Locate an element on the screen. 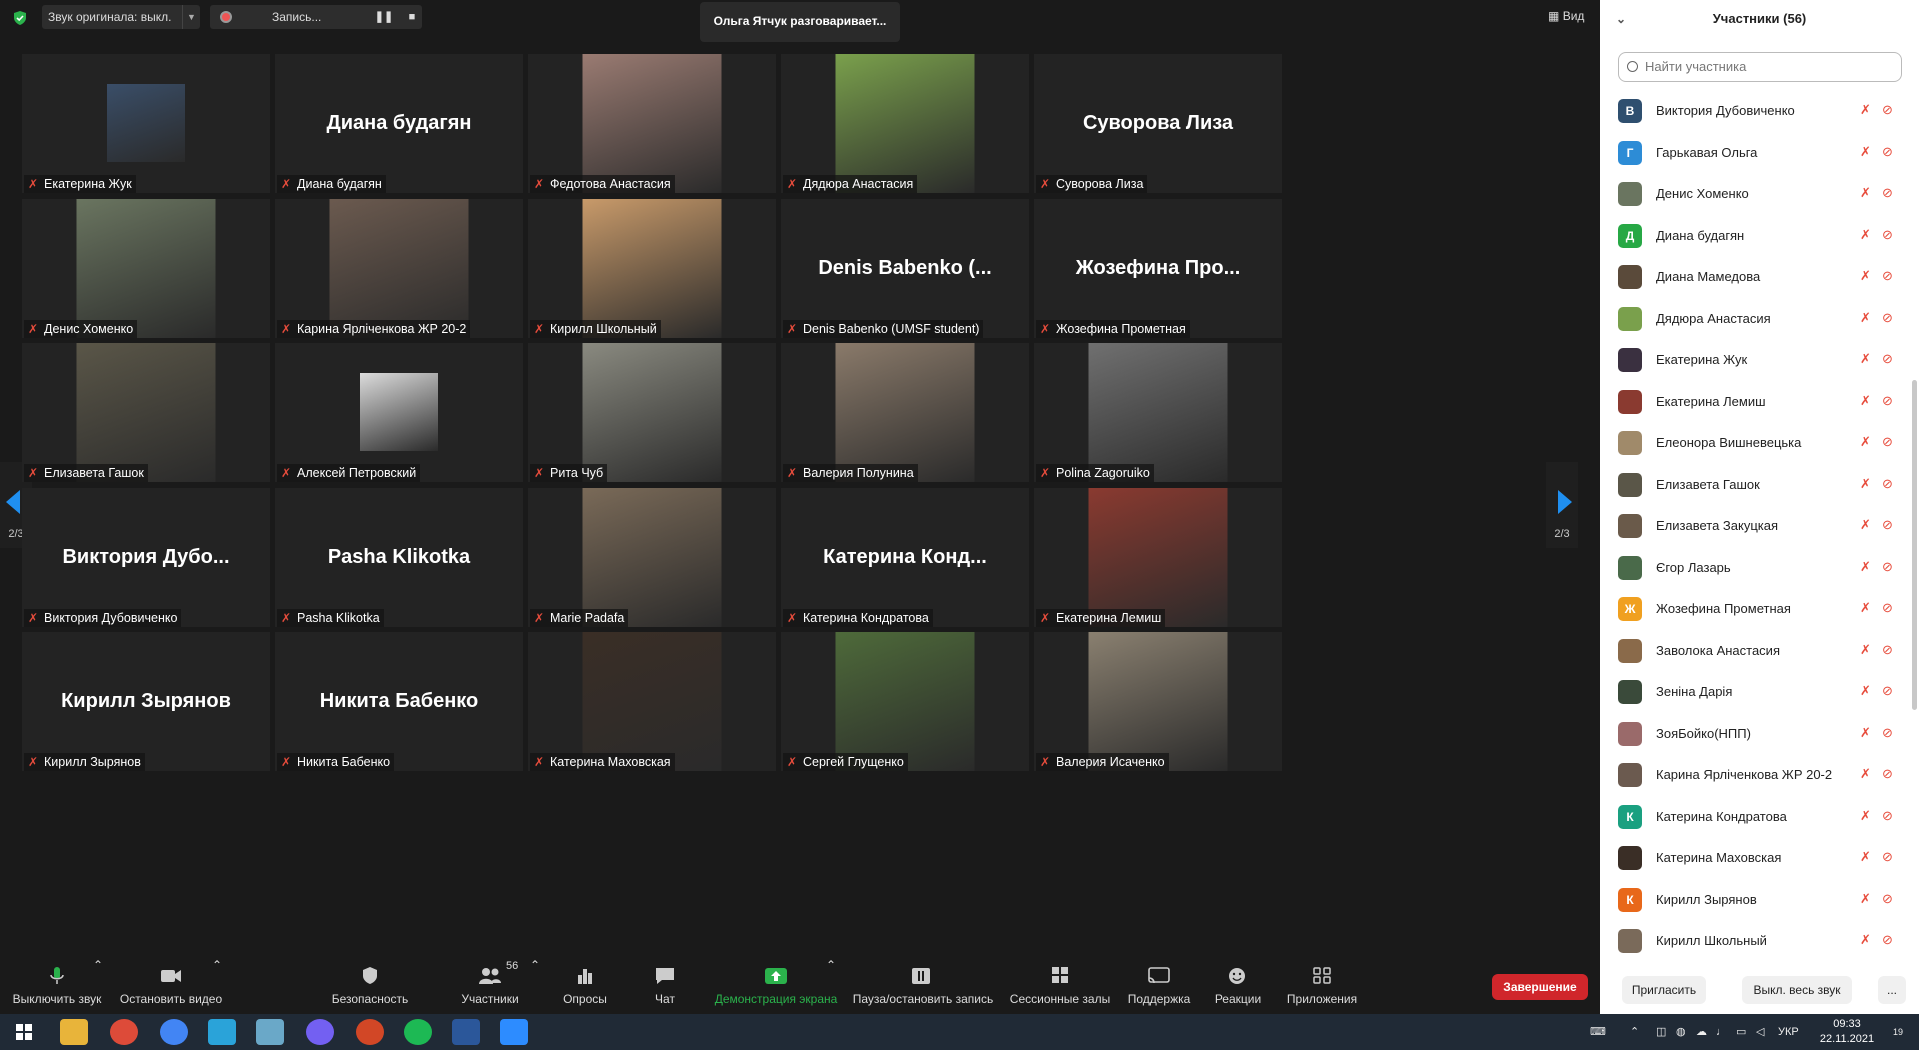 This screenshot has width=1919, height=1050. notes-app-icon is located at coordinates (270, 1032).